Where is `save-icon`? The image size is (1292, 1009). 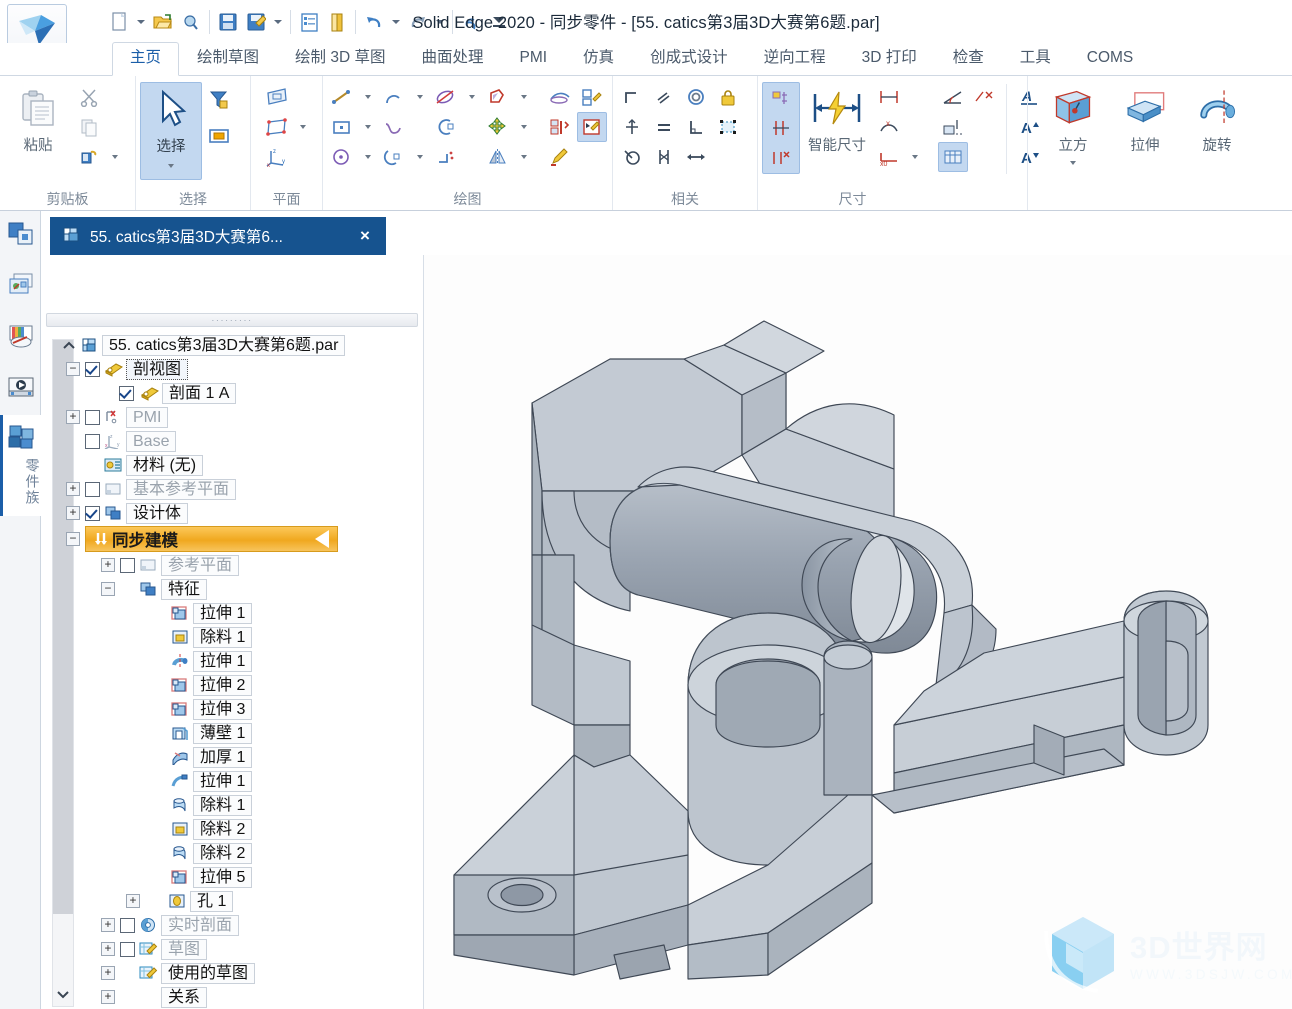
save-icon is located at coordinates (228, 22).